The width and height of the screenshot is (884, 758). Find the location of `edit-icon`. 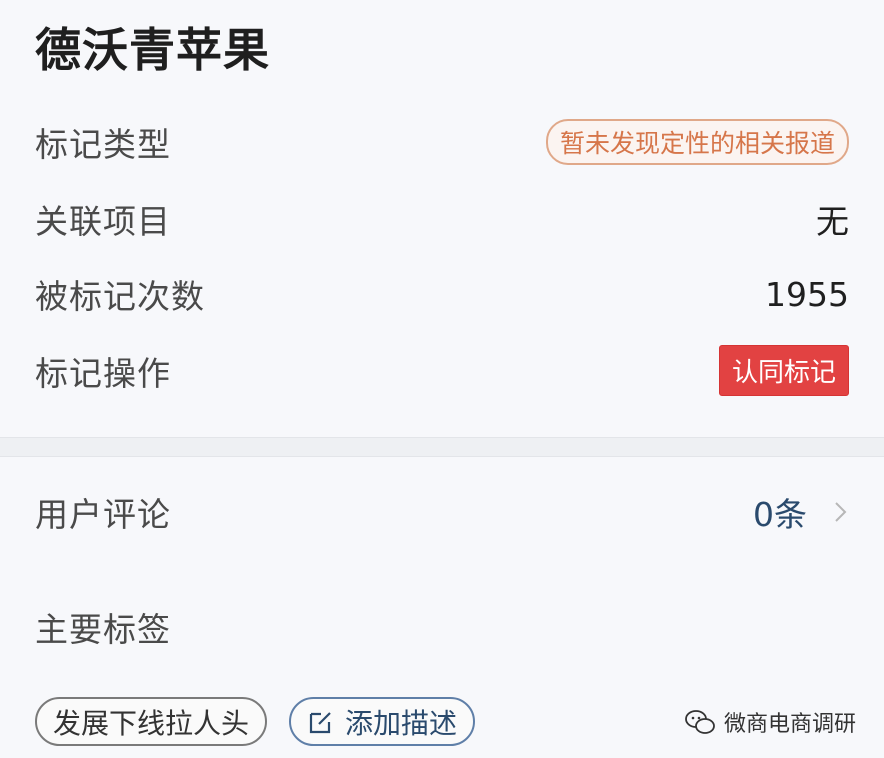

edit-icon is located at coordinates (320, 722).